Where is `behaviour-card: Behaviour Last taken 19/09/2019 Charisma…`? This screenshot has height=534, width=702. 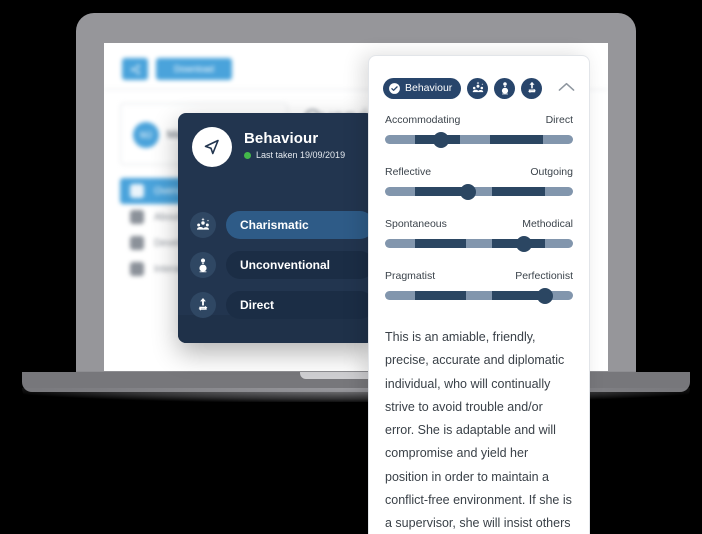
behaviour-card: Behaviour Last taken 19/09/2019 Charisma… is located at coordinates (276, 228).